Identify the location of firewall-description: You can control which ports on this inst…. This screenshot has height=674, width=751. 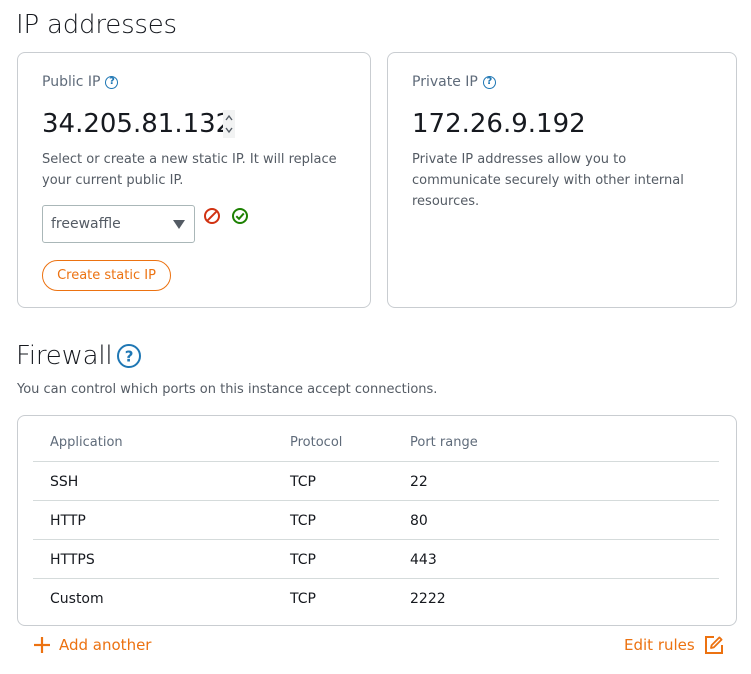
(227, 389).